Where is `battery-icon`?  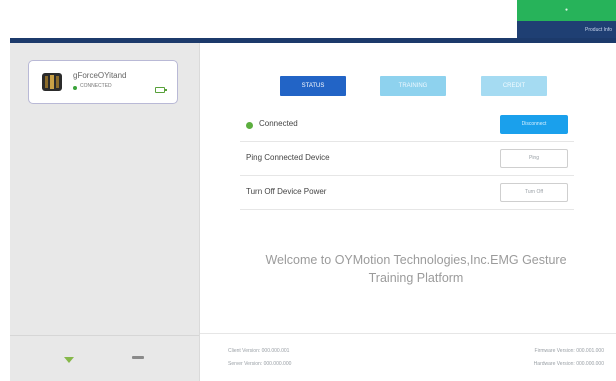 battery-icon is located at coordinates (161, 90).